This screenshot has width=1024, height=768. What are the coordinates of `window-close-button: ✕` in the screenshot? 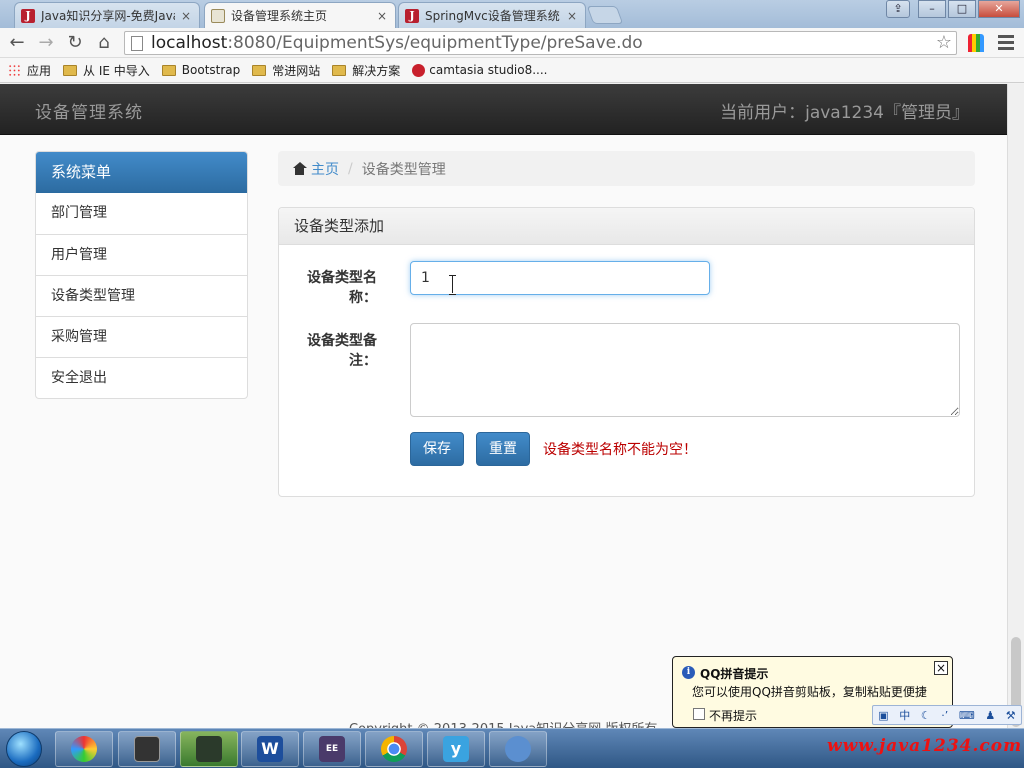 It's located at (999, 9).